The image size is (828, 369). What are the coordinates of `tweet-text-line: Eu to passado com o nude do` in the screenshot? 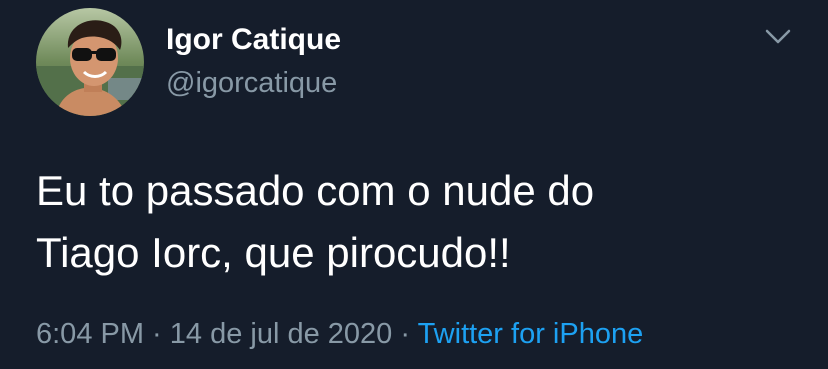 It's located at (315, 190).